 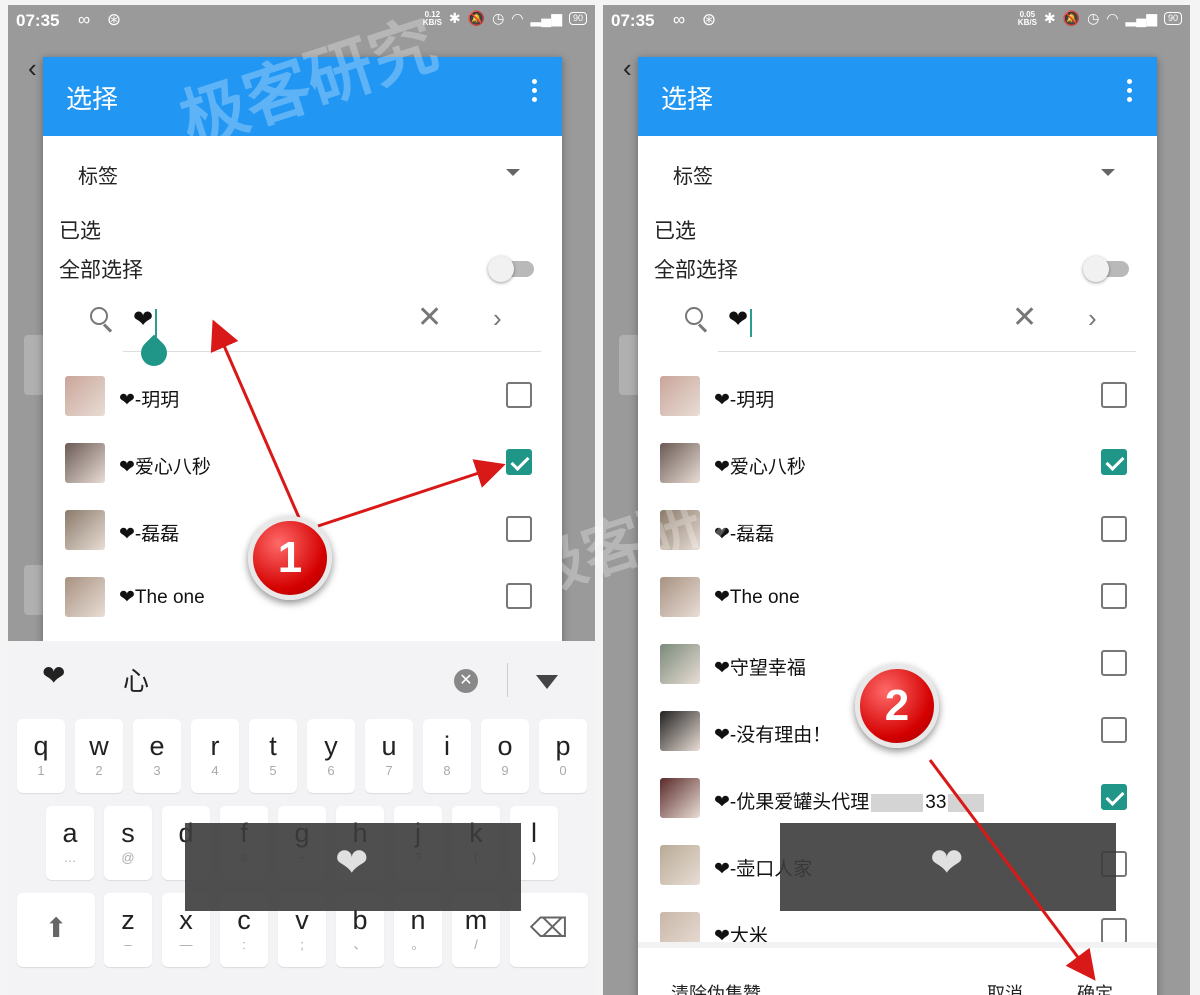 What do you see at coordinates (215, 756) in the screenshot?
I see `key-r: r4` at bounding box center [215, 756].